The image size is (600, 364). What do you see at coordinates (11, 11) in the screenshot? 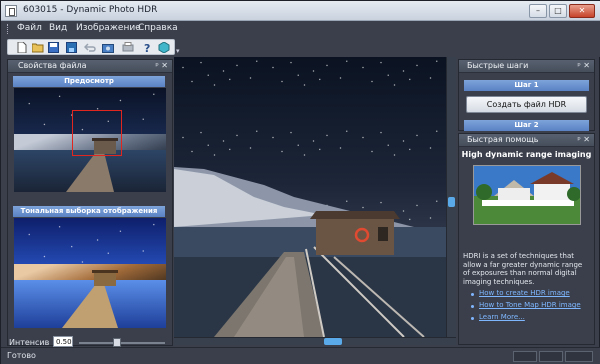
I see `app-icon` at bounding box center [11, 11].